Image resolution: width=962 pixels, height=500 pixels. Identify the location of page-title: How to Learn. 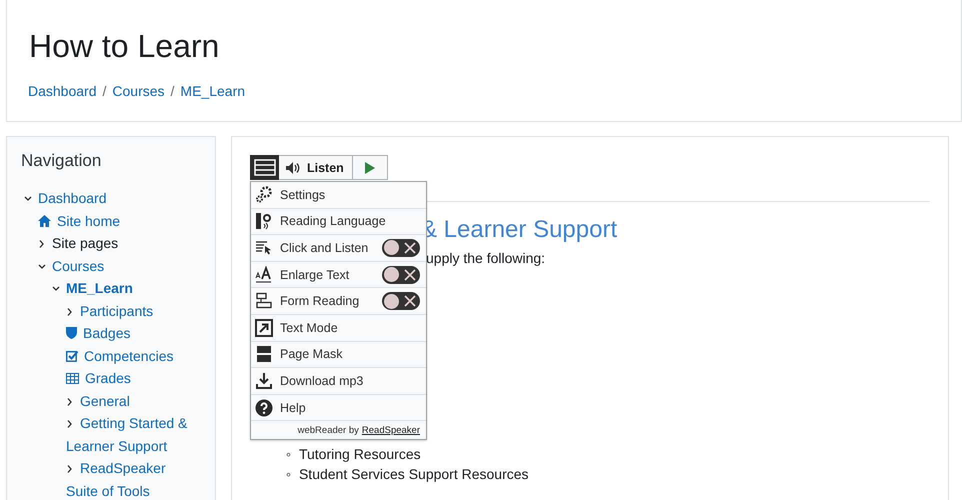
(124, 46).